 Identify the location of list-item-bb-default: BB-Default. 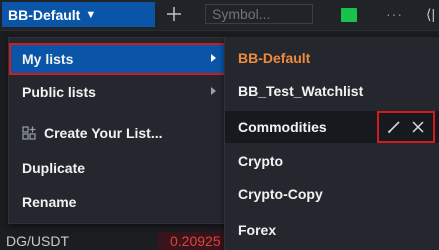
(332, 58).